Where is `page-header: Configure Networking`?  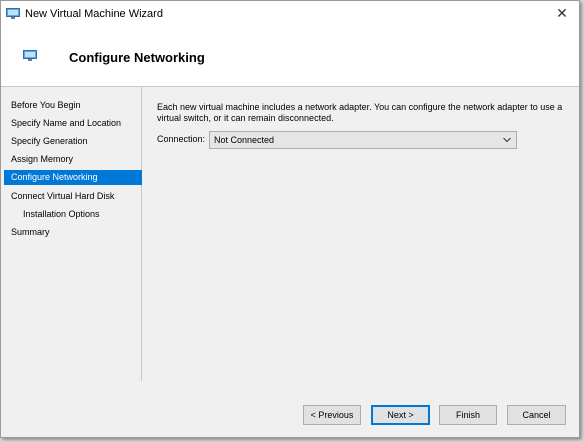 page-header: Configure Networking is located at coordinates (290, 57).